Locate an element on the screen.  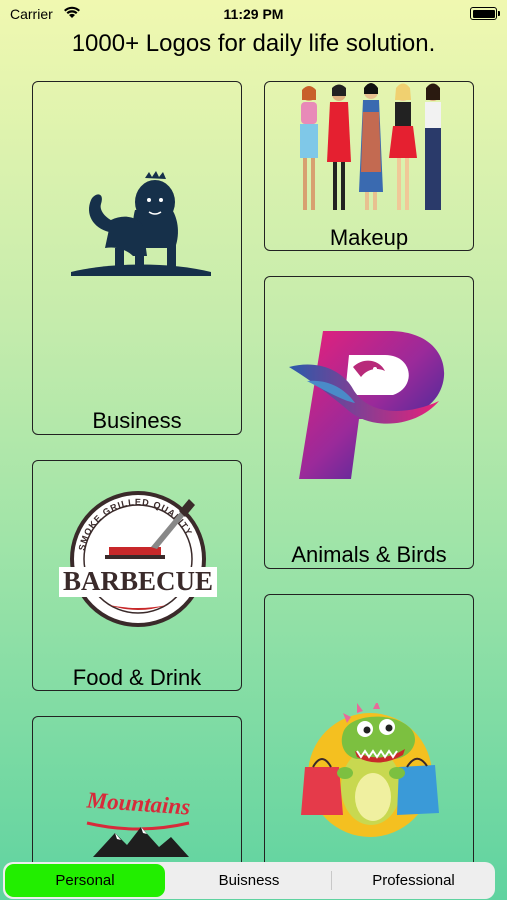
status-time: 11:29 PM is located at coordinates (253, 14).